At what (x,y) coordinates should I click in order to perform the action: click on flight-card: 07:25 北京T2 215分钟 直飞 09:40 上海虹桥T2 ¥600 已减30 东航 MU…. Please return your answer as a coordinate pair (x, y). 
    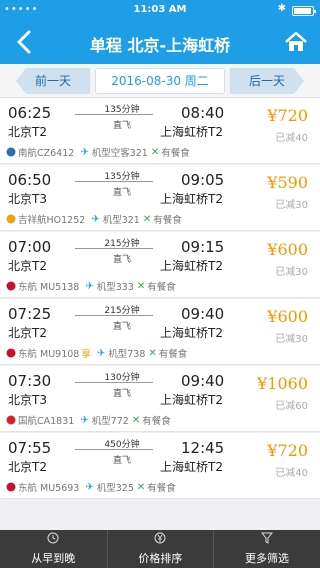
    Looking at the image, I should click on (160, 332).